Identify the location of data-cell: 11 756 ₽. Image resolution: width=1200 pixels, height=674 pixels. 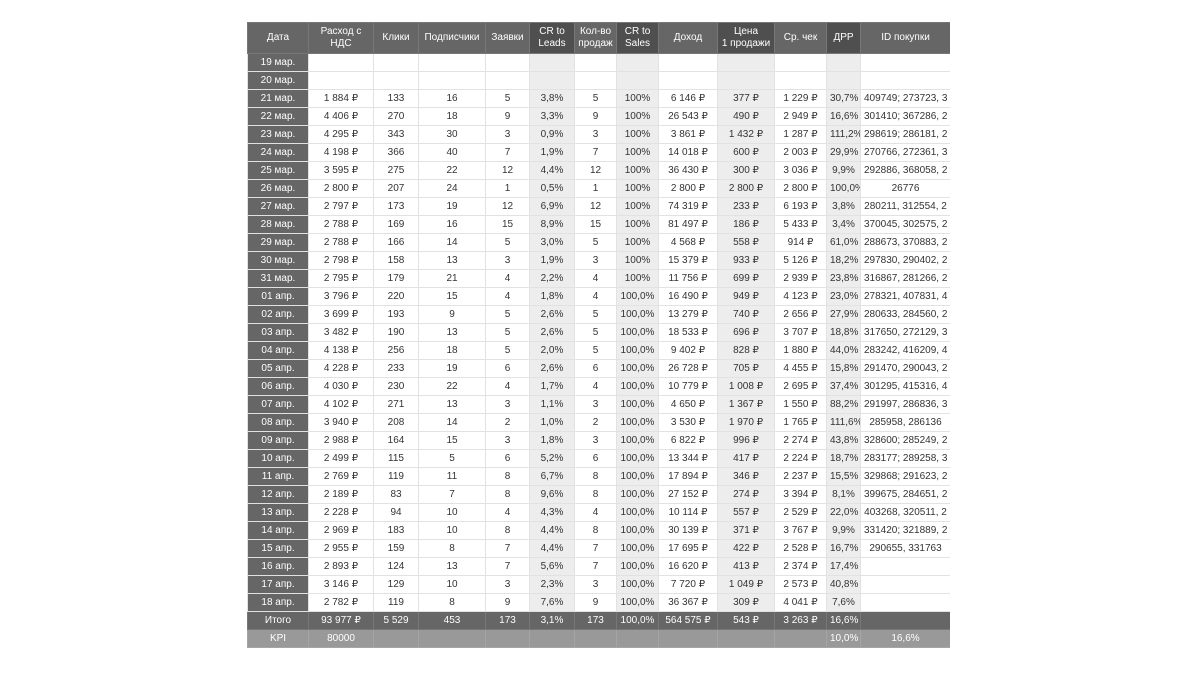
(688, 278).